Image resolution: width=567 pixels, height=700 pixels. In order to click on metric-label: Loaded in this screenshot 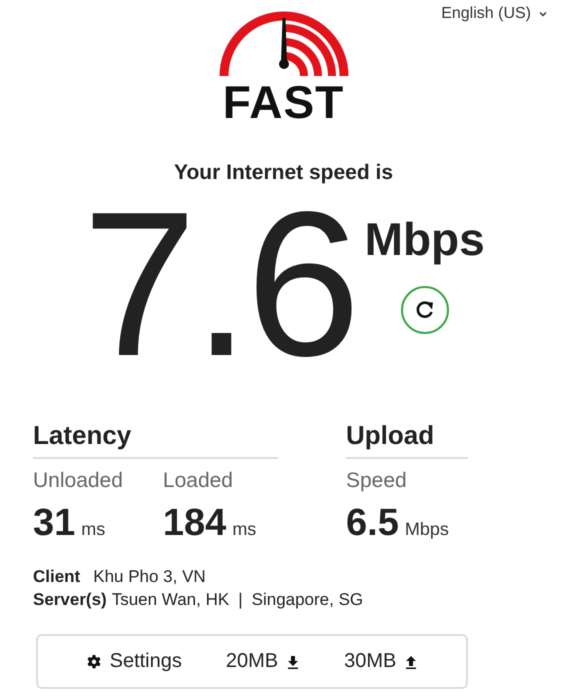, I will do `click(198, 481)`.